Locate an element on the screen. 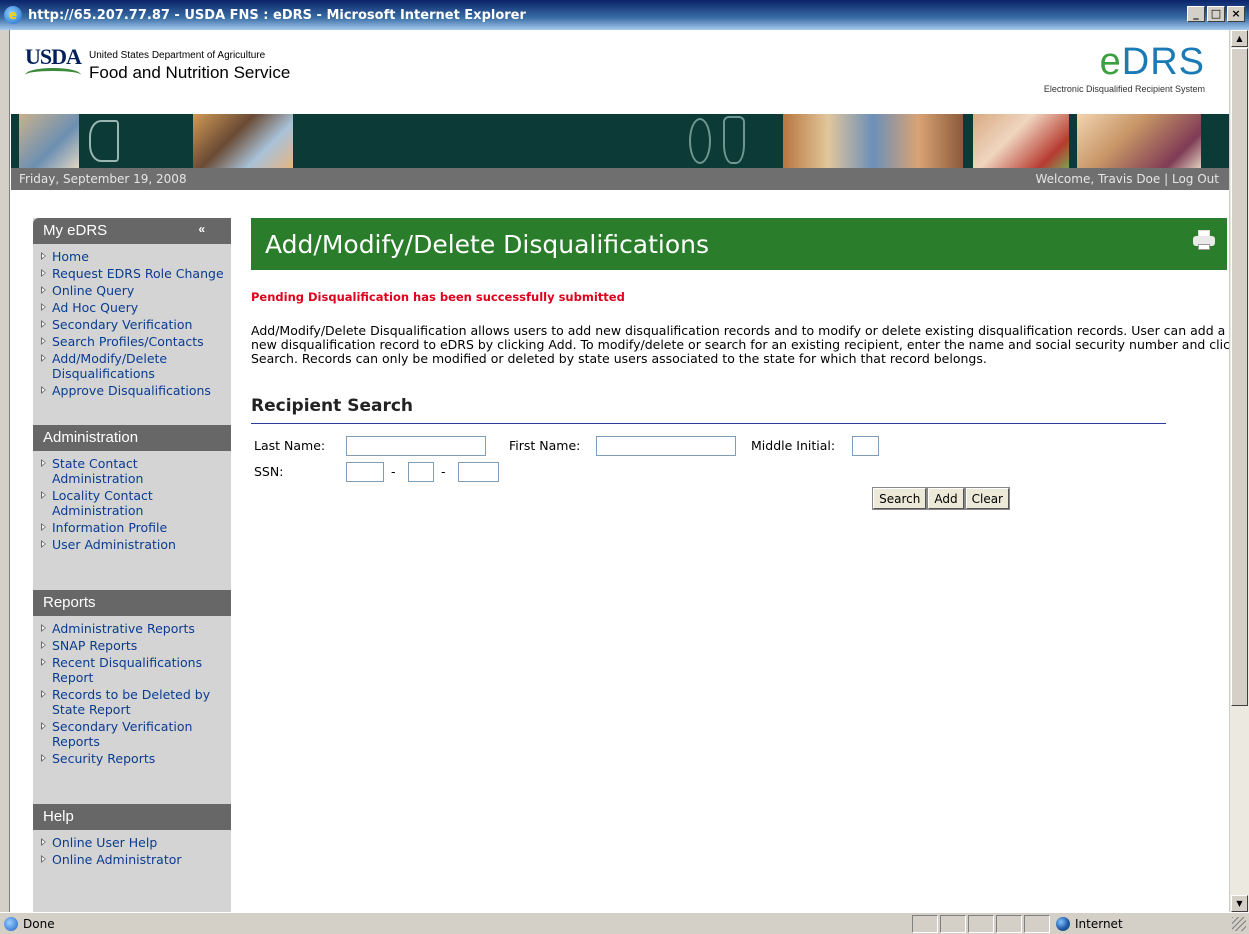  first-name-label: First Name: is located at coordinates (545, 445).